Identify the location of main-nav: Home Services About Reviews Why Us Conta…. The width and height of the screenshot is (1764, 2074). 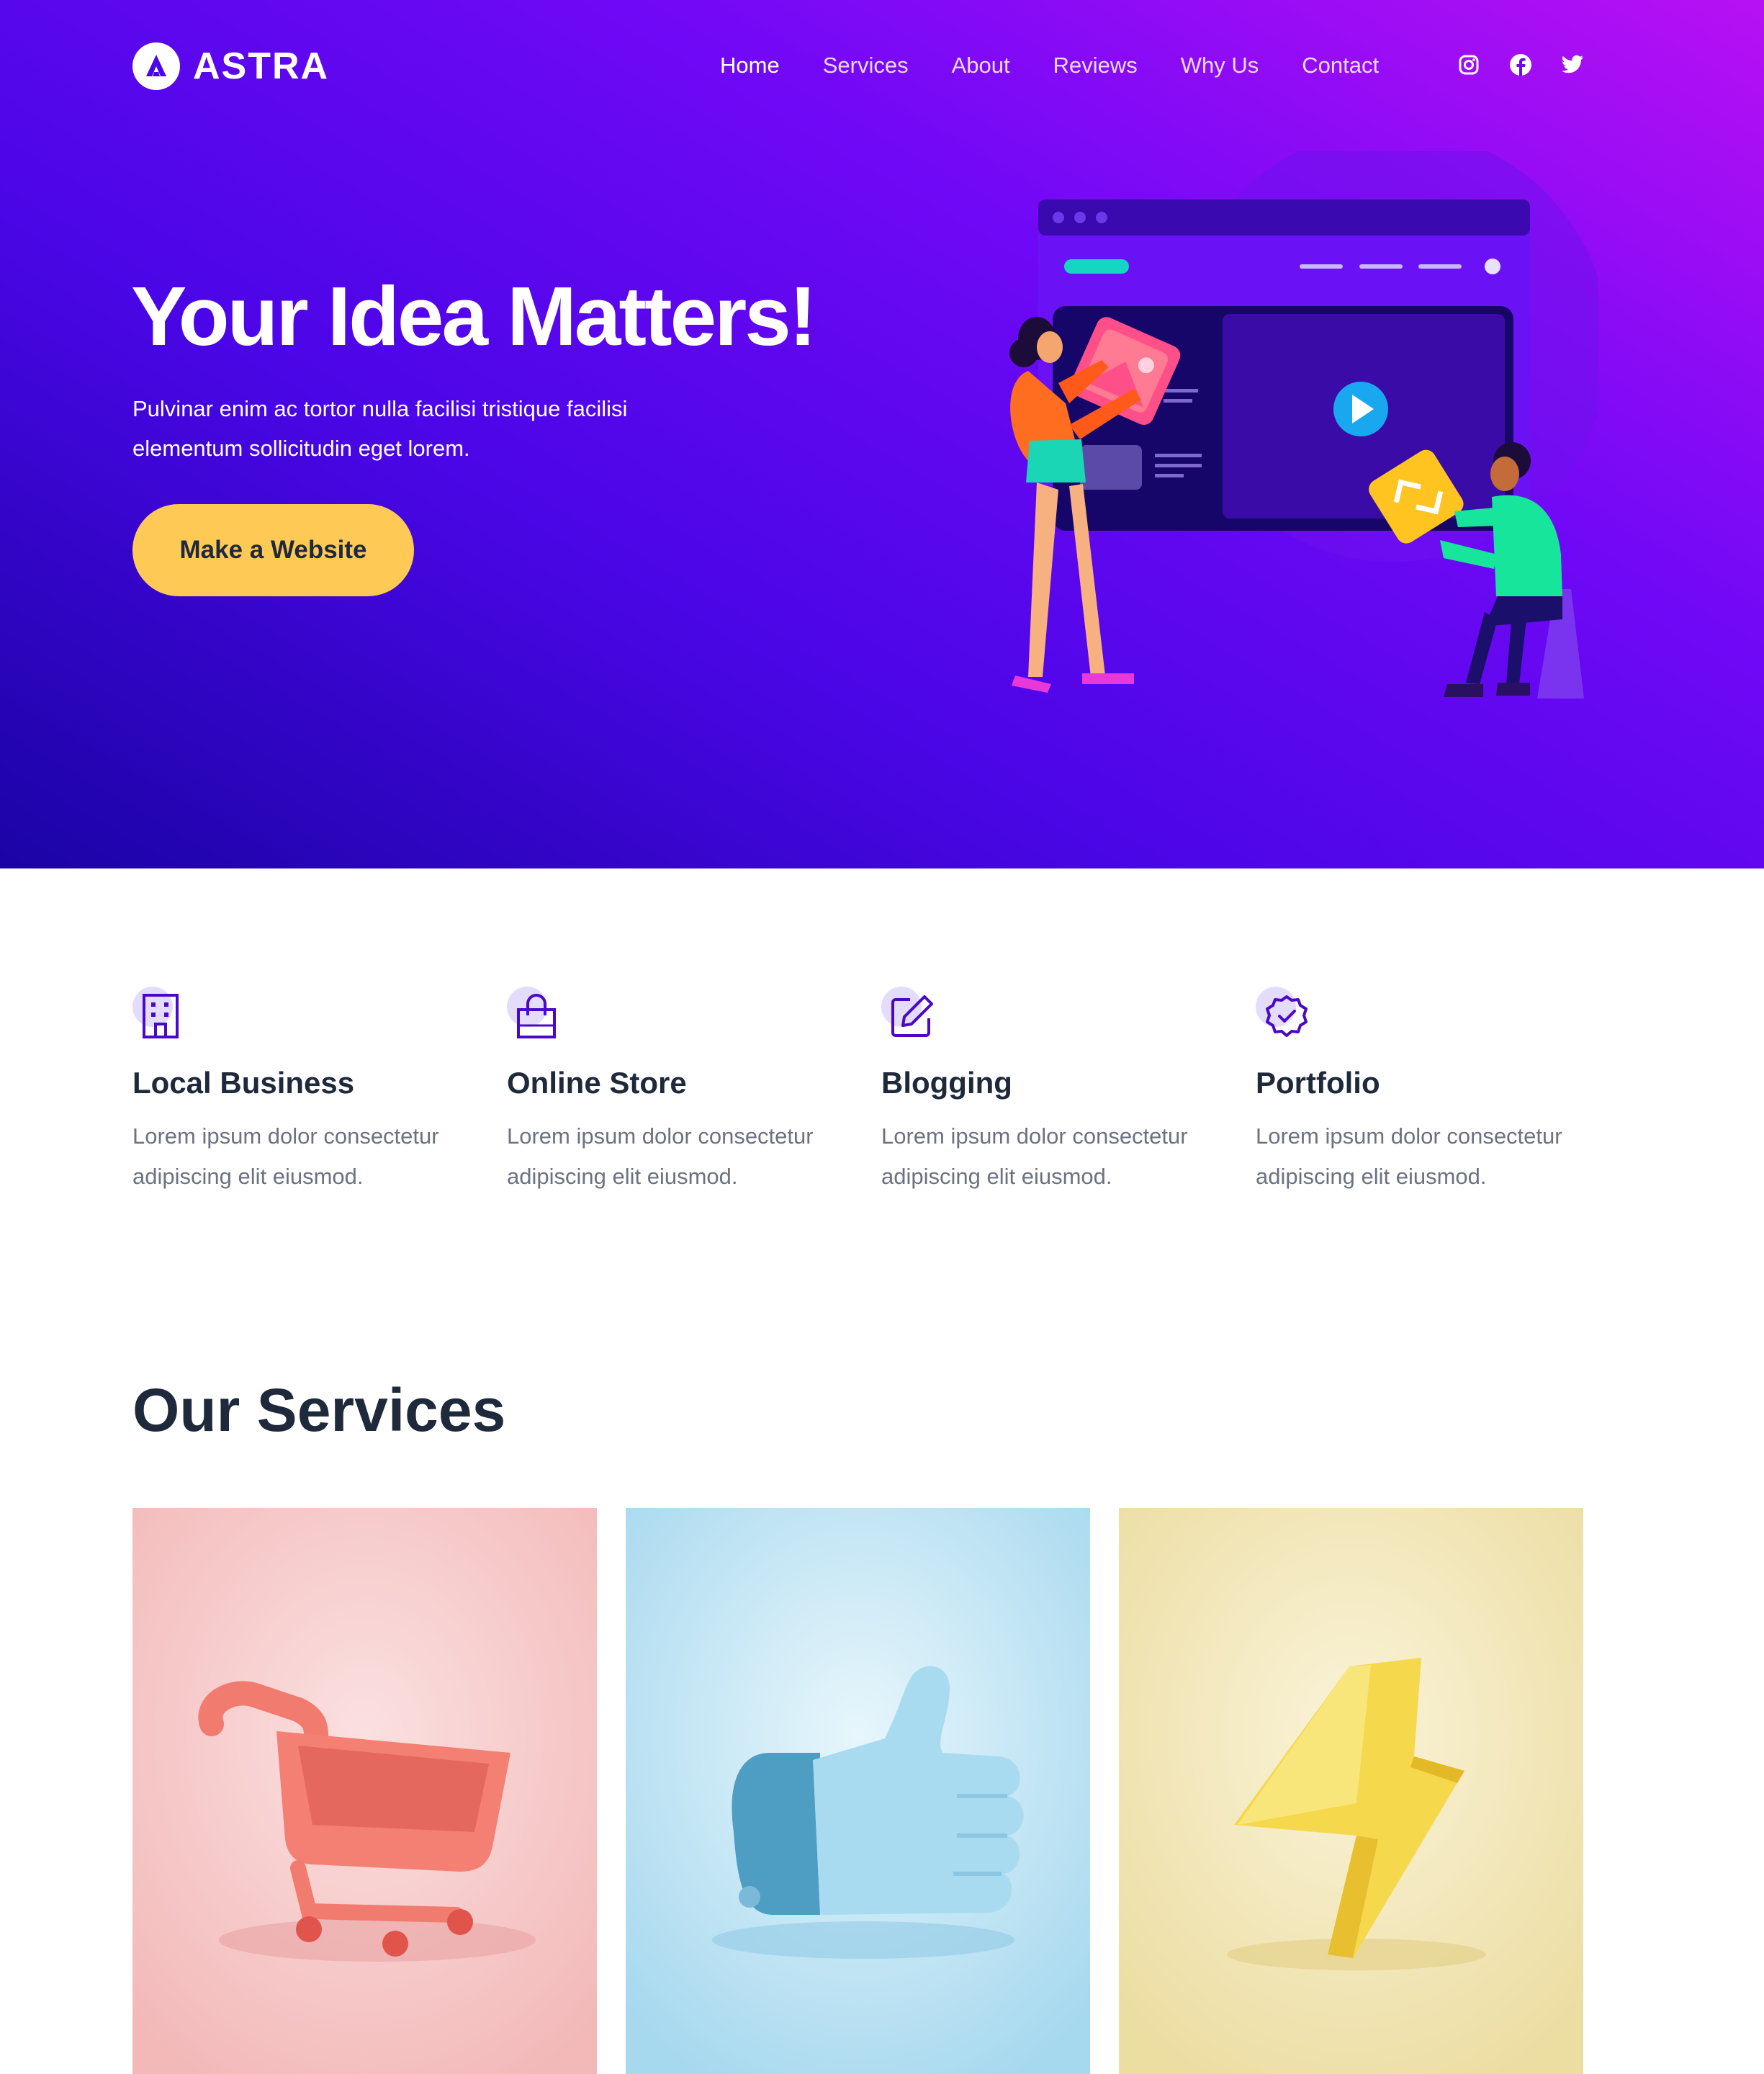
(1071, 66).